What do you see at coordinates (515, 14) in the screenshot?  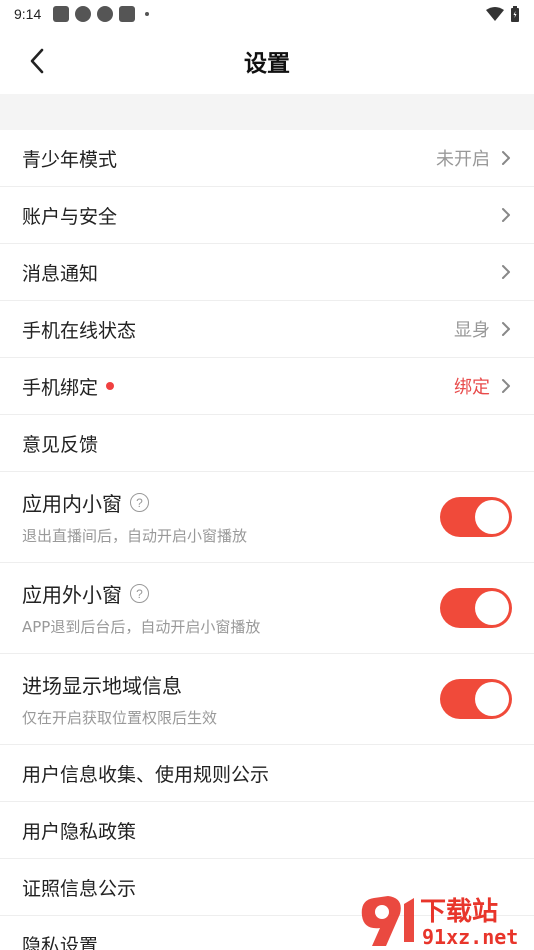 I see `battery-icon` at bounding box center [515, 14].